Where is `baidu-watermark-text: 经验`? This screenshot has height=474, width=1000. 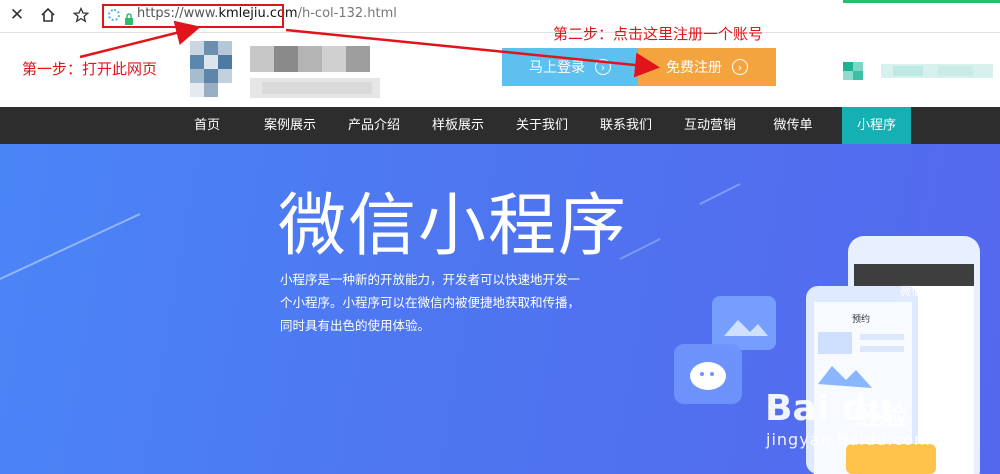
baidu-watermark-text: 经验 is located at coordinates (881, 417).